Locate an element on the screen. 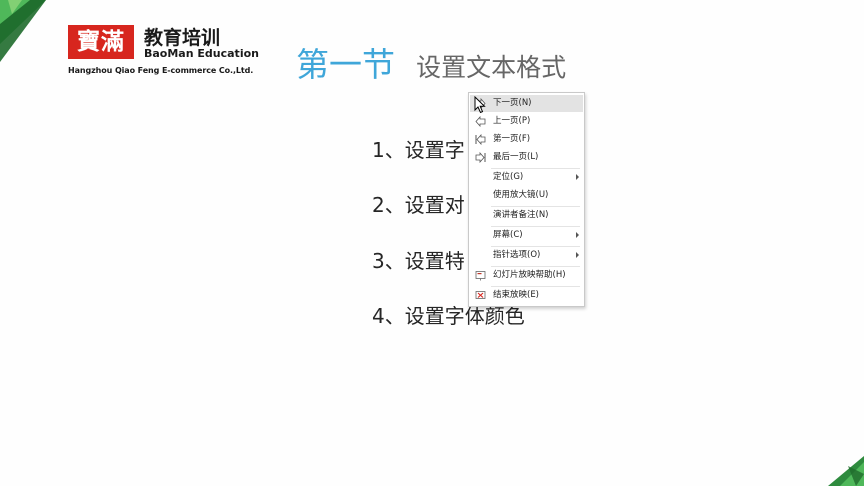 The height and width of the screenshot is (486, 864). menu-item-label: 第一页(F) is located at coordinates (512, 139).